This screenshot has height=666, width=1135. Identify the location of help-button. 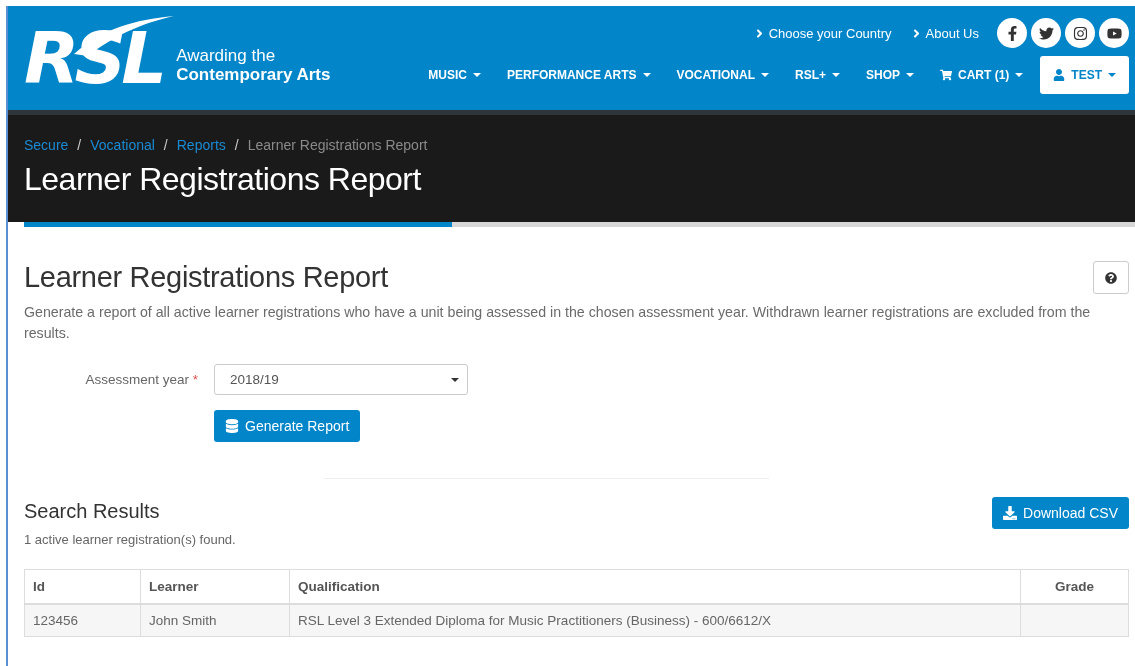
(1111, 277).